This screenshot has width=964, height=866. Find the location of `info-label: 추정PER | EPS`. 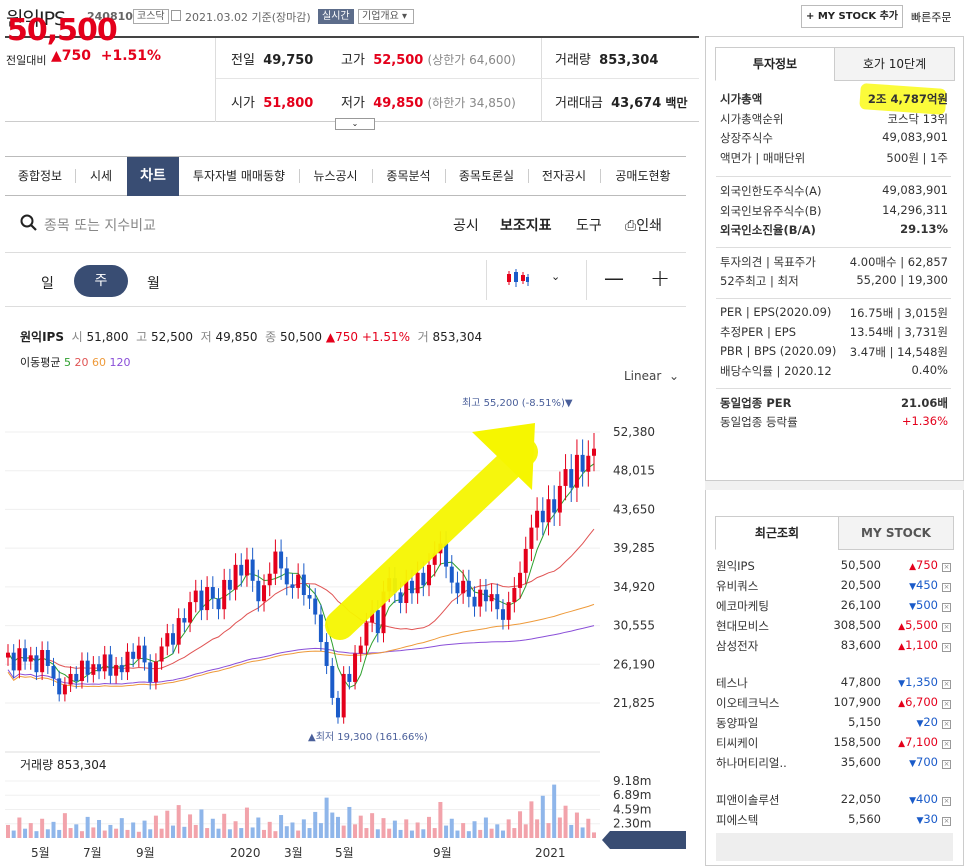

info-label: 추정PER | EPS is located at coordinates (758, 332).